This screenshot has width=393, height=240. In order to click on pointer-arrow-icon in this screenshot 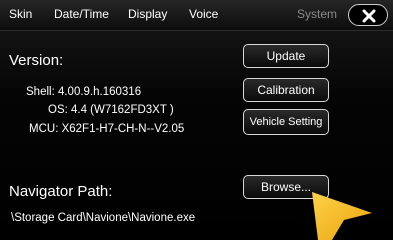, I will do `click(342, 216)`.